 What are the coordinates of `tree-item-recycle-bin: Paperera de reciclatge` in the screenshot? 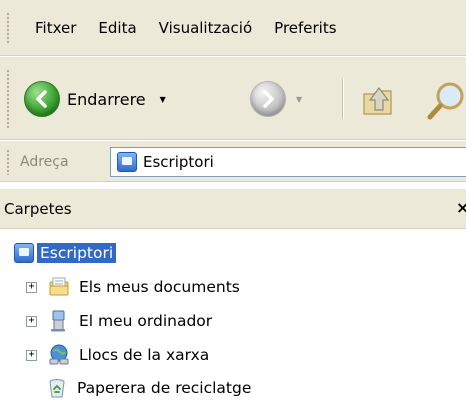 It's located at (150, 388).